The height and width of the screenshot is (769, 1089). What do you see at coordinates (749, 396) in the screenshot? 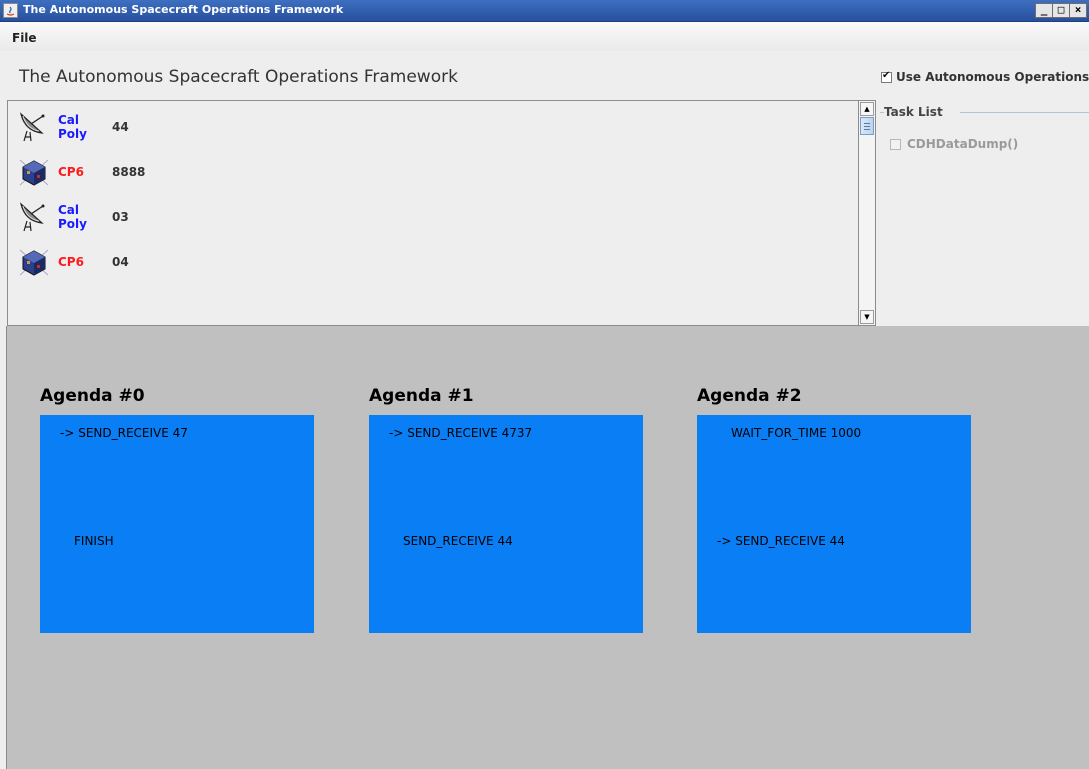
I see `agenda-title: Agenda #2` at bounding box center [749, 396].